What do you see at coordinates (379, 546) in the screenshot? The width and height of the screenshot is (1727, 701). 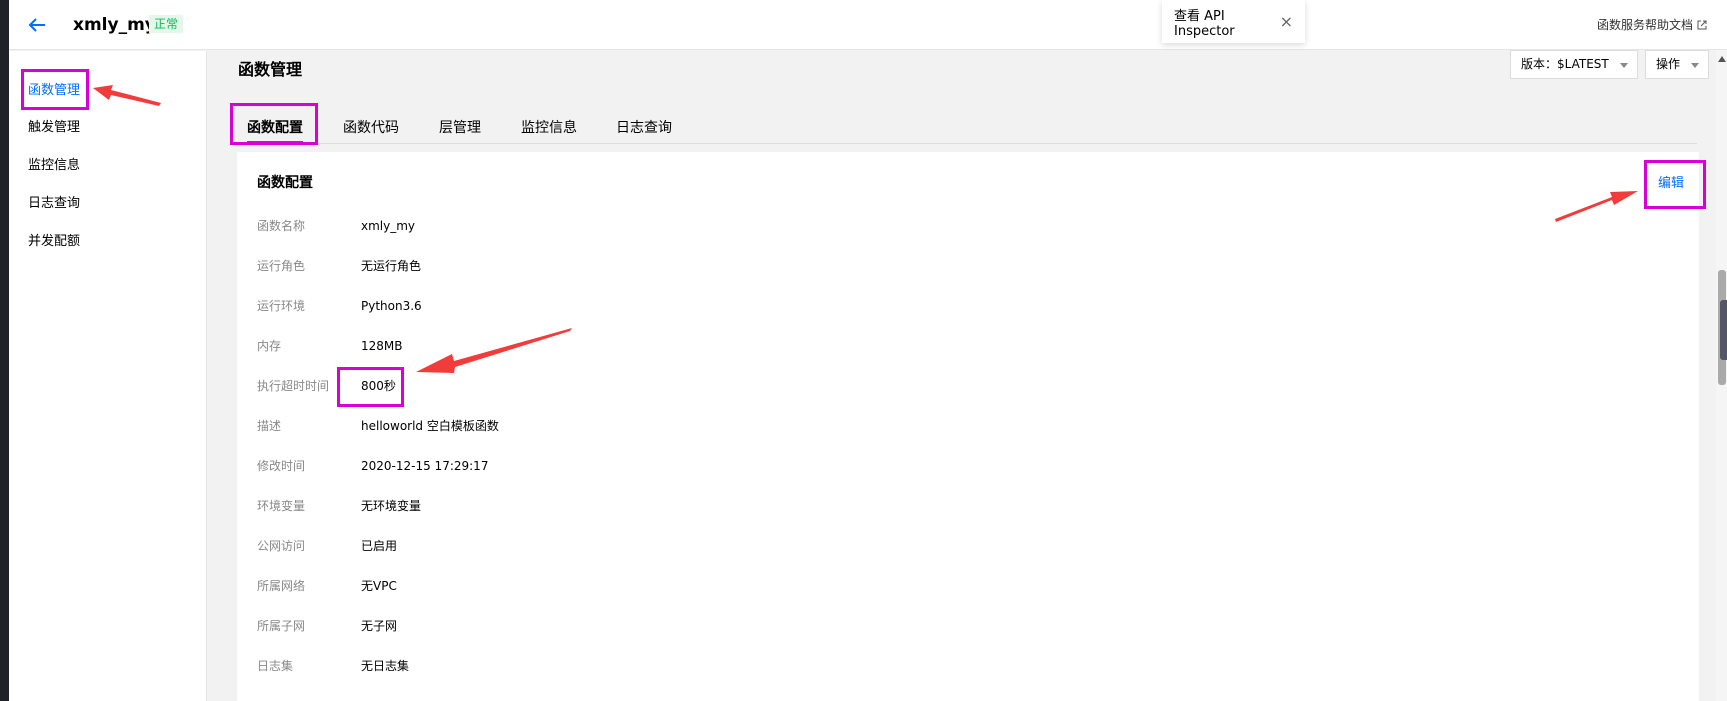 I see `config-value: 已启用` at bounding box center [379, 546].